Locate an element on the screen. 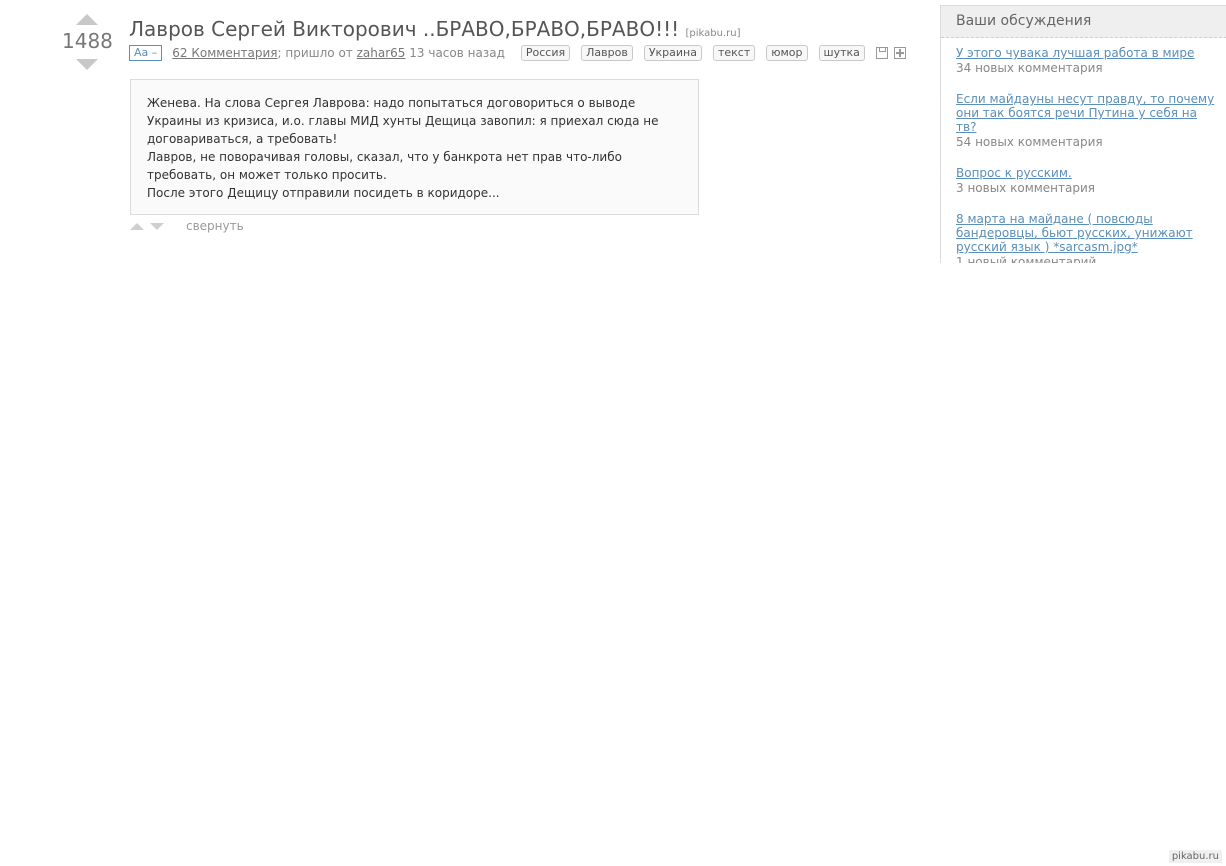 Image resolution: width=1226 pixels, height=866 pixels. discussion-count: 34 новых комментария is located at coordinates (1029, 68).